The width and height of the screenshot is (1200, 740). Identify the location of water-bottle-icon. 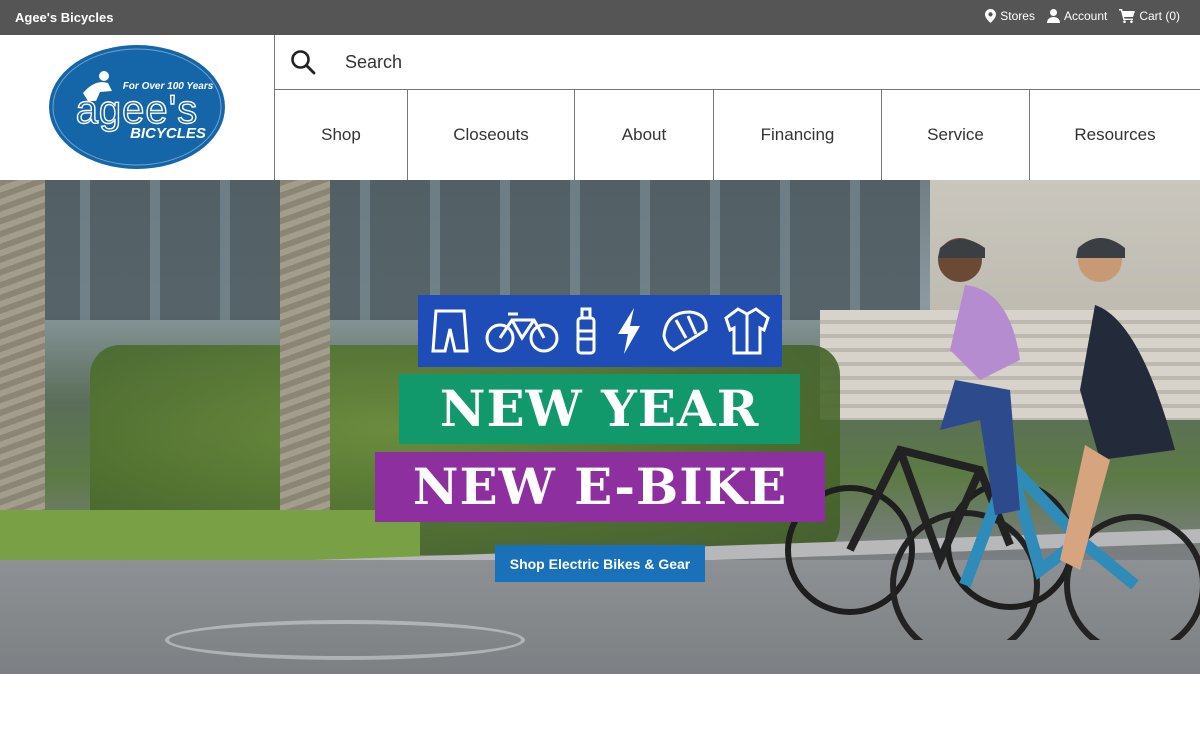
(586, 331).